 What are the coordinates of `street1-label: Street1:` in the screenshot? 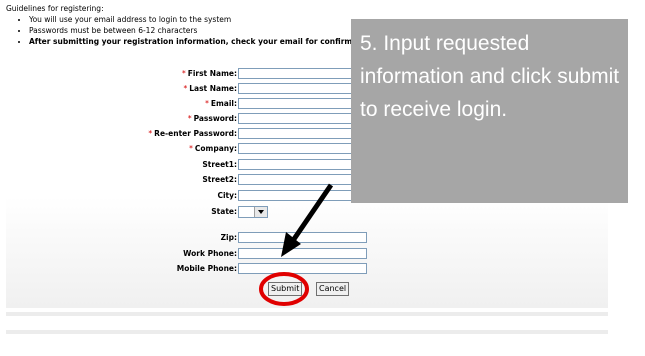 It's located at (219, 164).